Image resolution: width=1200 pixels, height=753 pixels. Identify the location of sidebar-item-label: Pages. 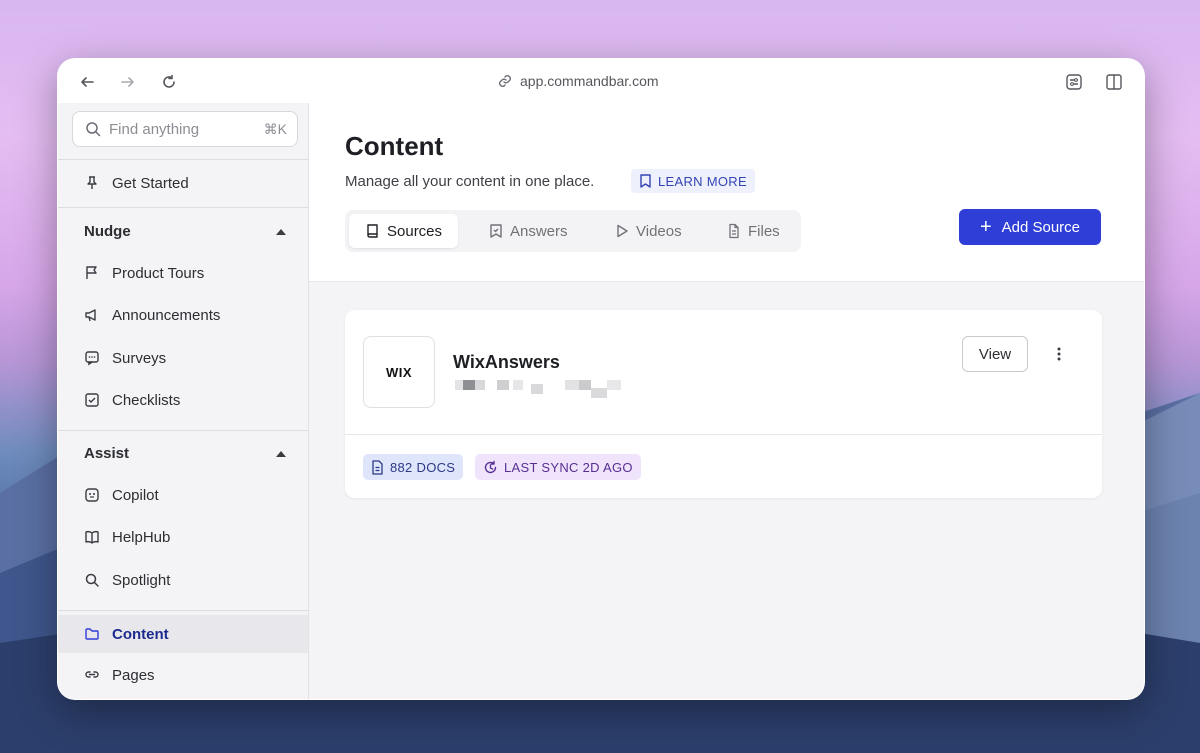
(133, 675).